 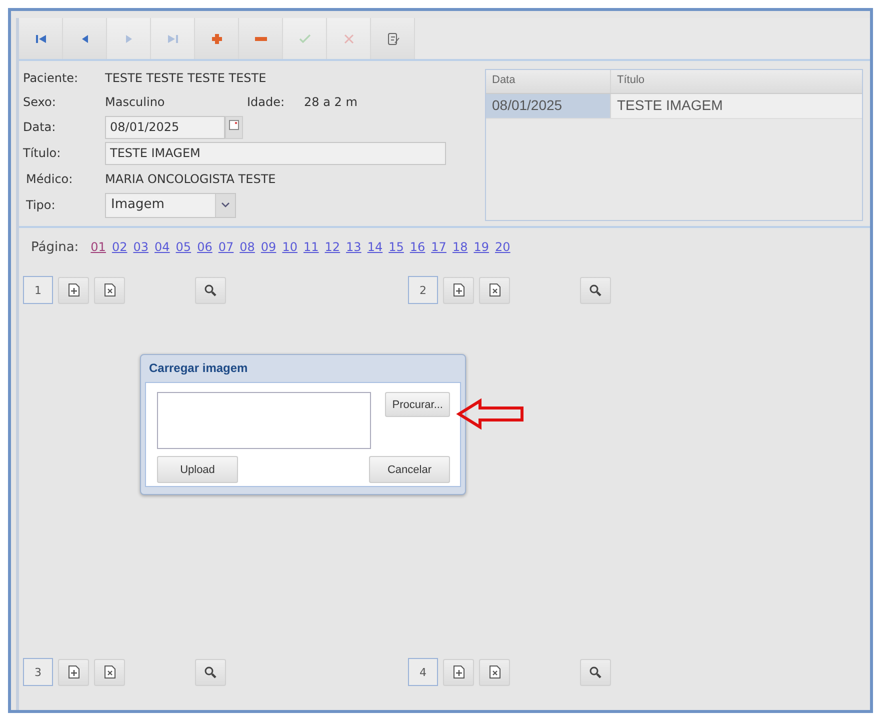 What do you see at coordinates (502, 247) in the screenshot?
I see `page-link: 20` at bounding box center [502, 247].